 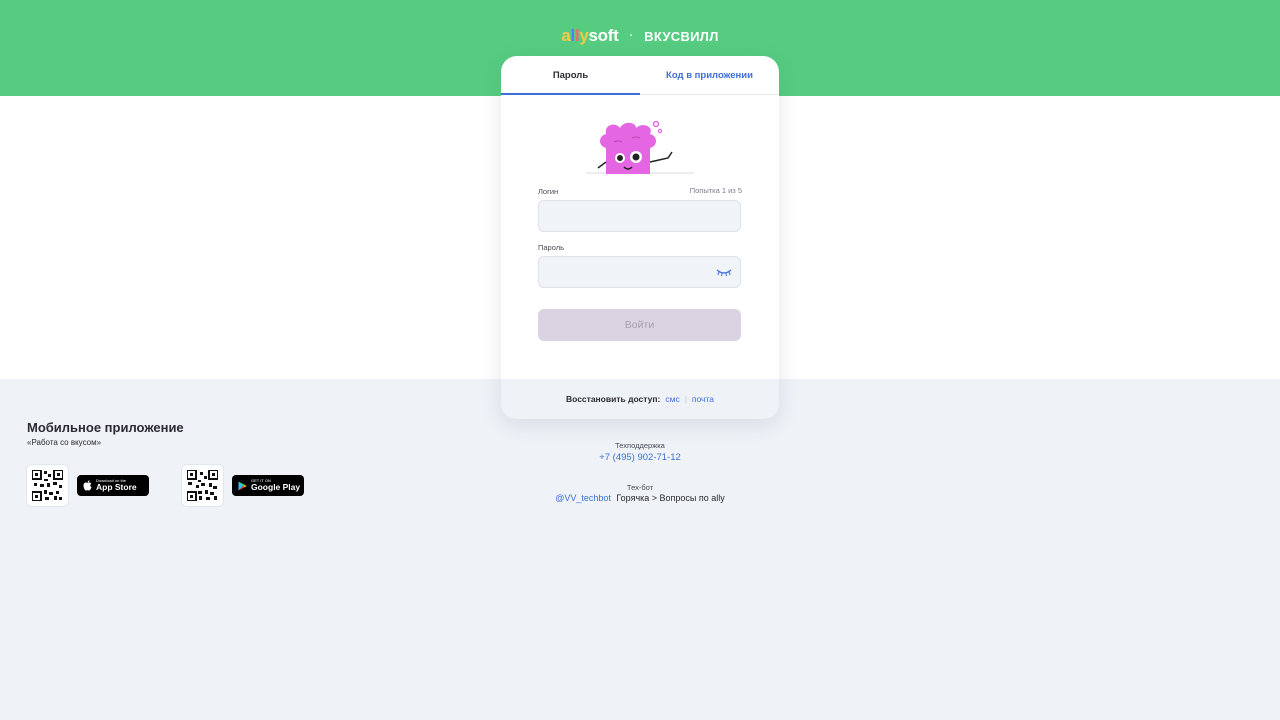 I want to click on restore-email-link: почта, so click(x=703, y=399).